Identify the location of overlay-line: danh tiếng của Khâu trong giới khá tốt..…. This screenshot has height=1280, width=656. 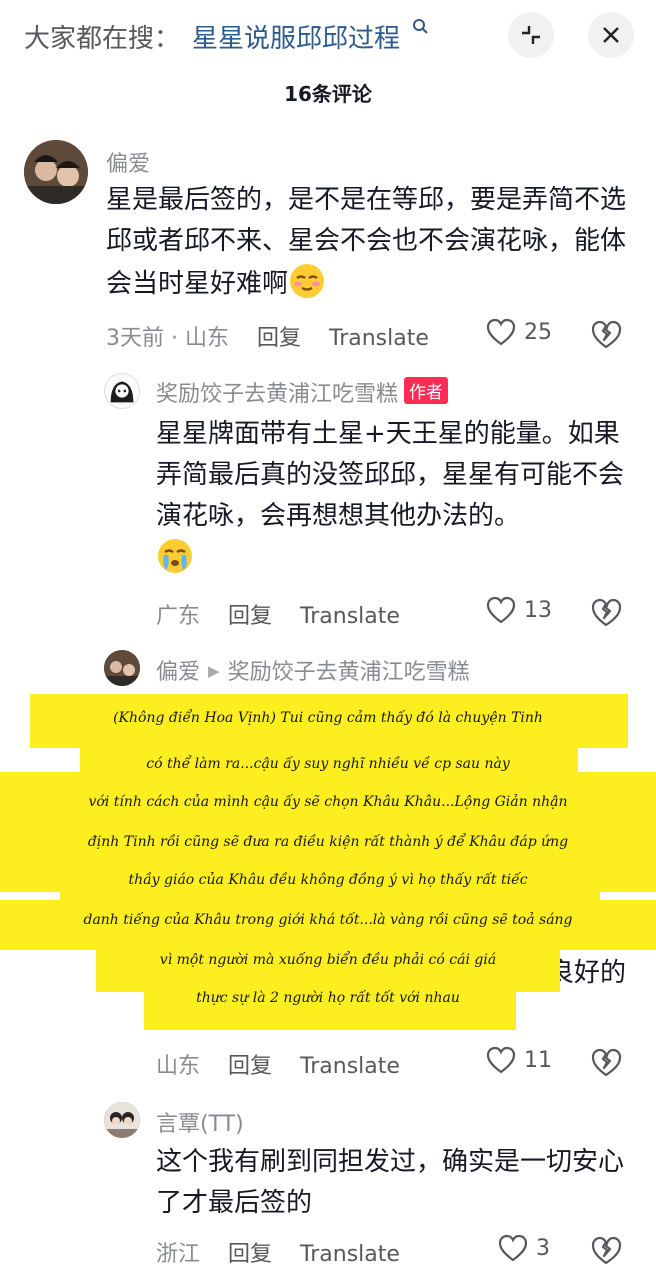
(328, 920).